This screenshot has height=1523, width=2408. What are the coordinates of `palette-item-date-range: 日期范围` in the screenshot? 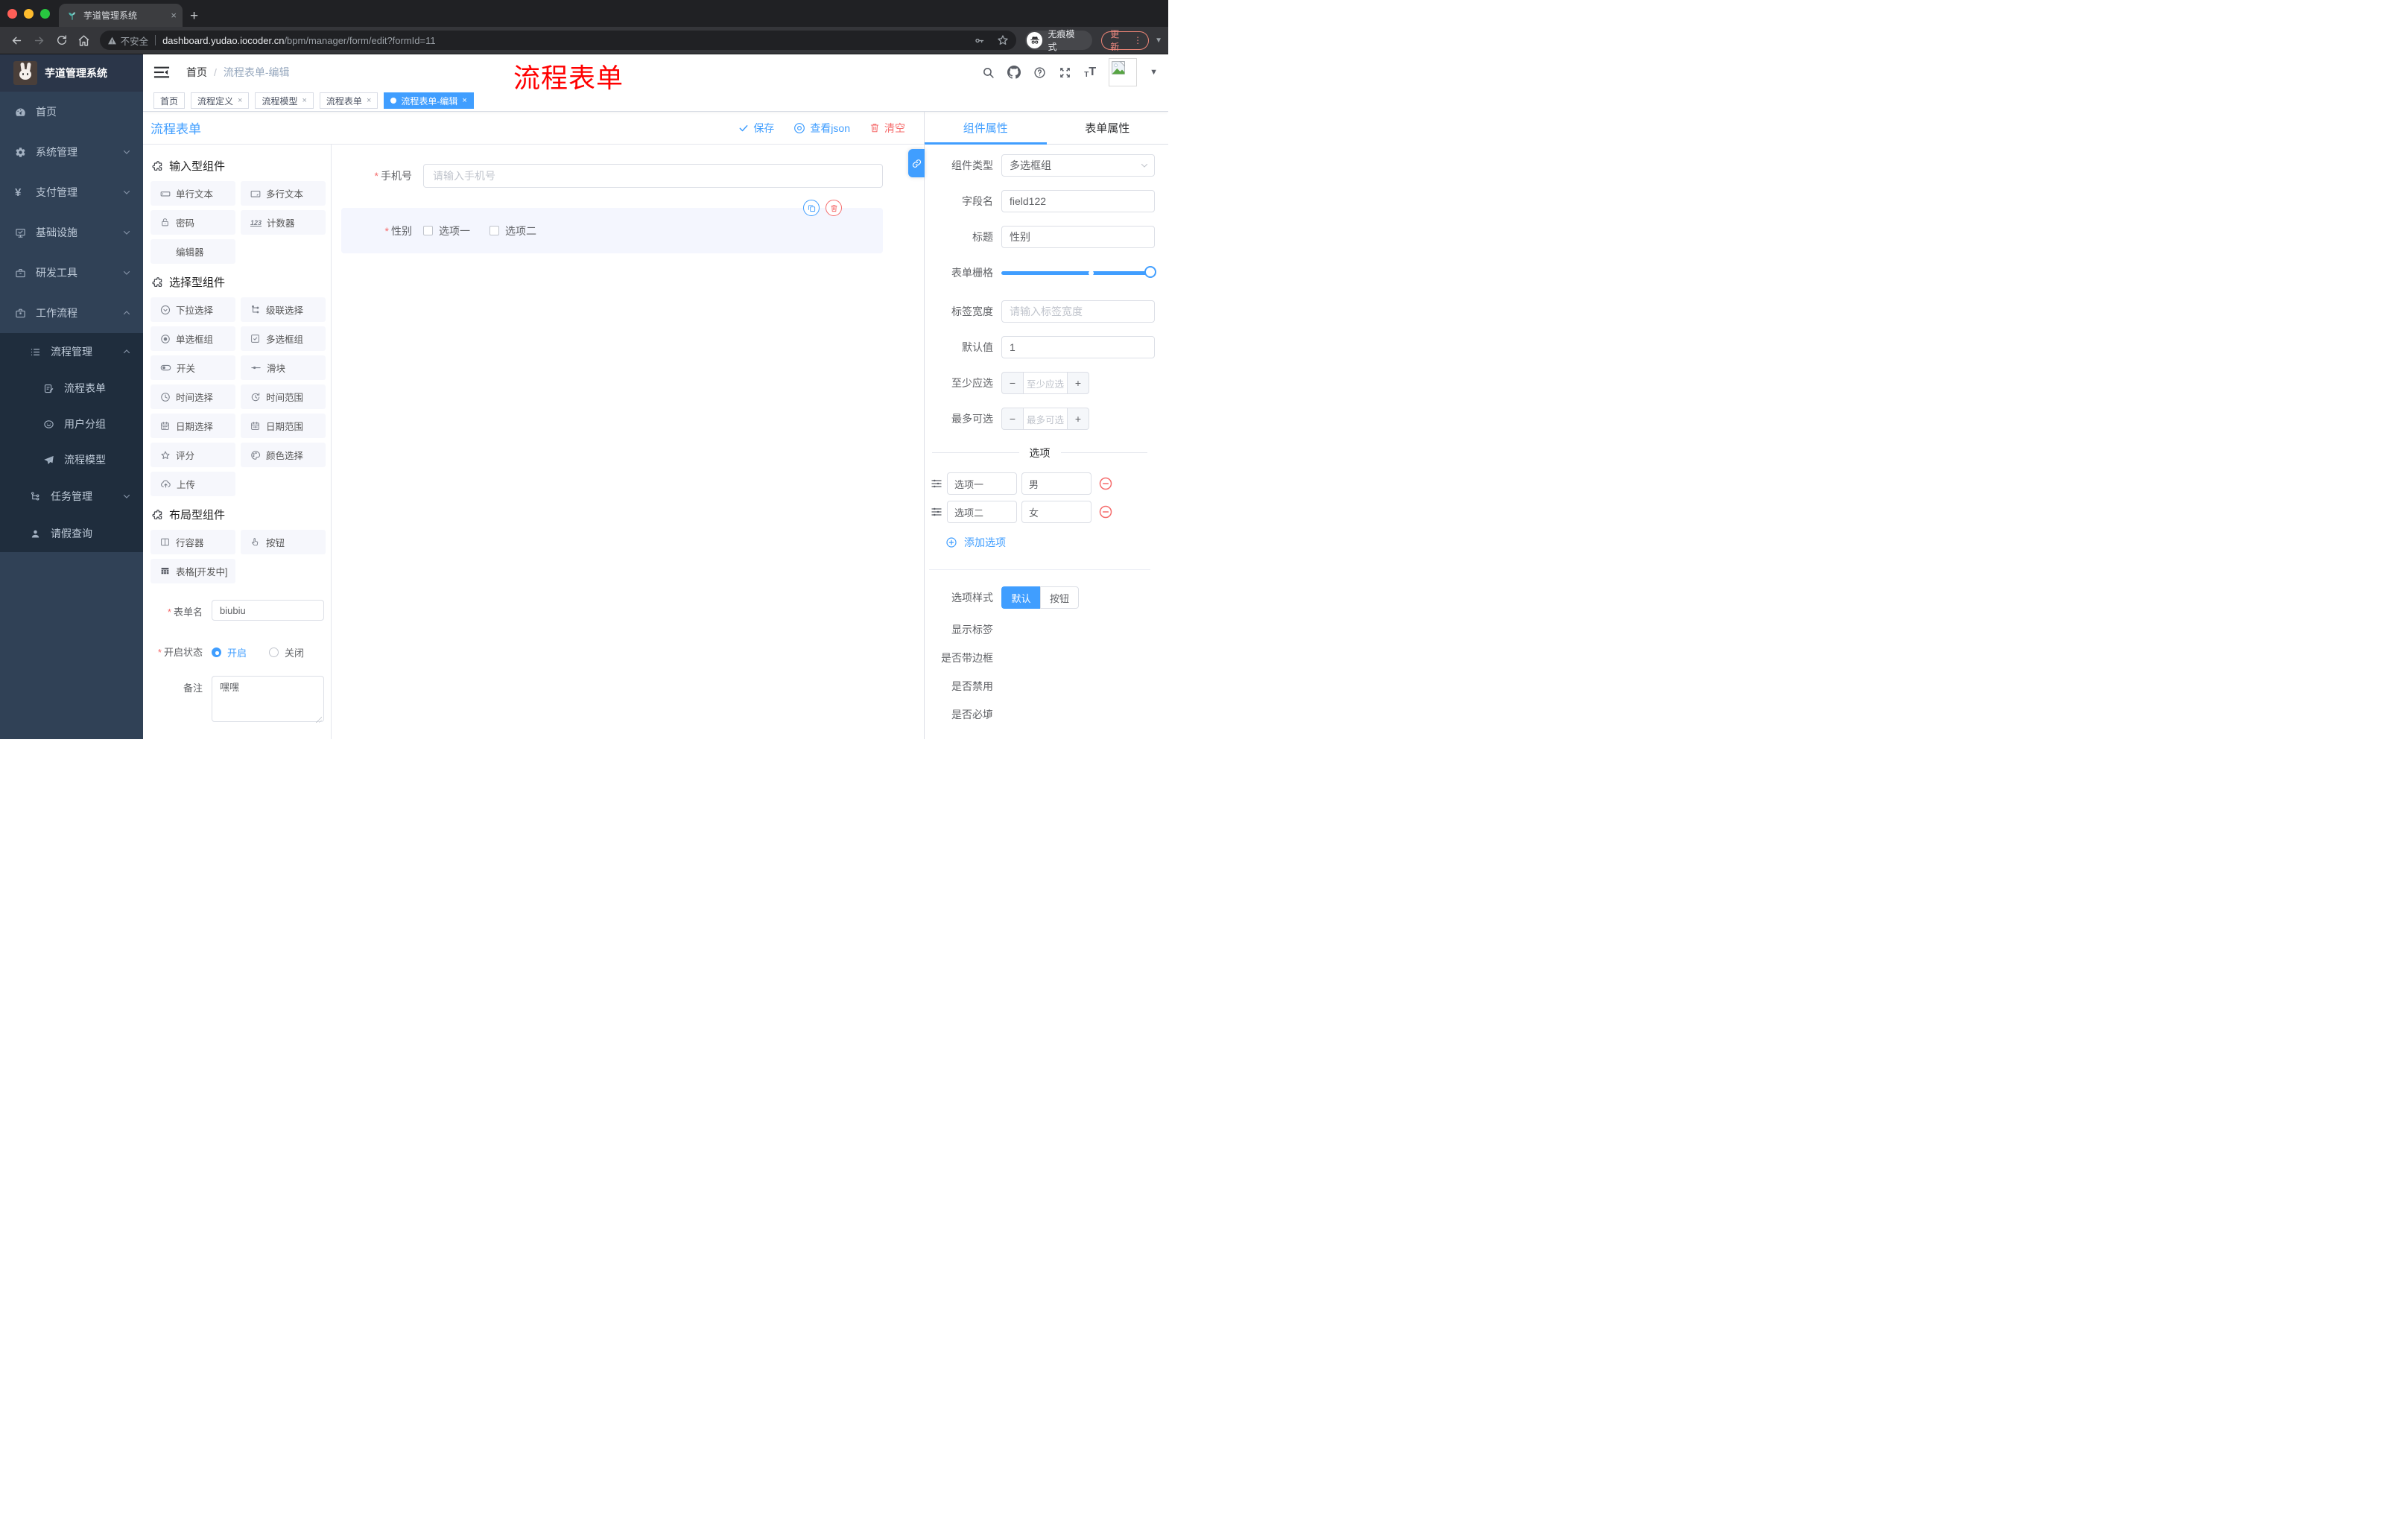 It's located at (283, 426).